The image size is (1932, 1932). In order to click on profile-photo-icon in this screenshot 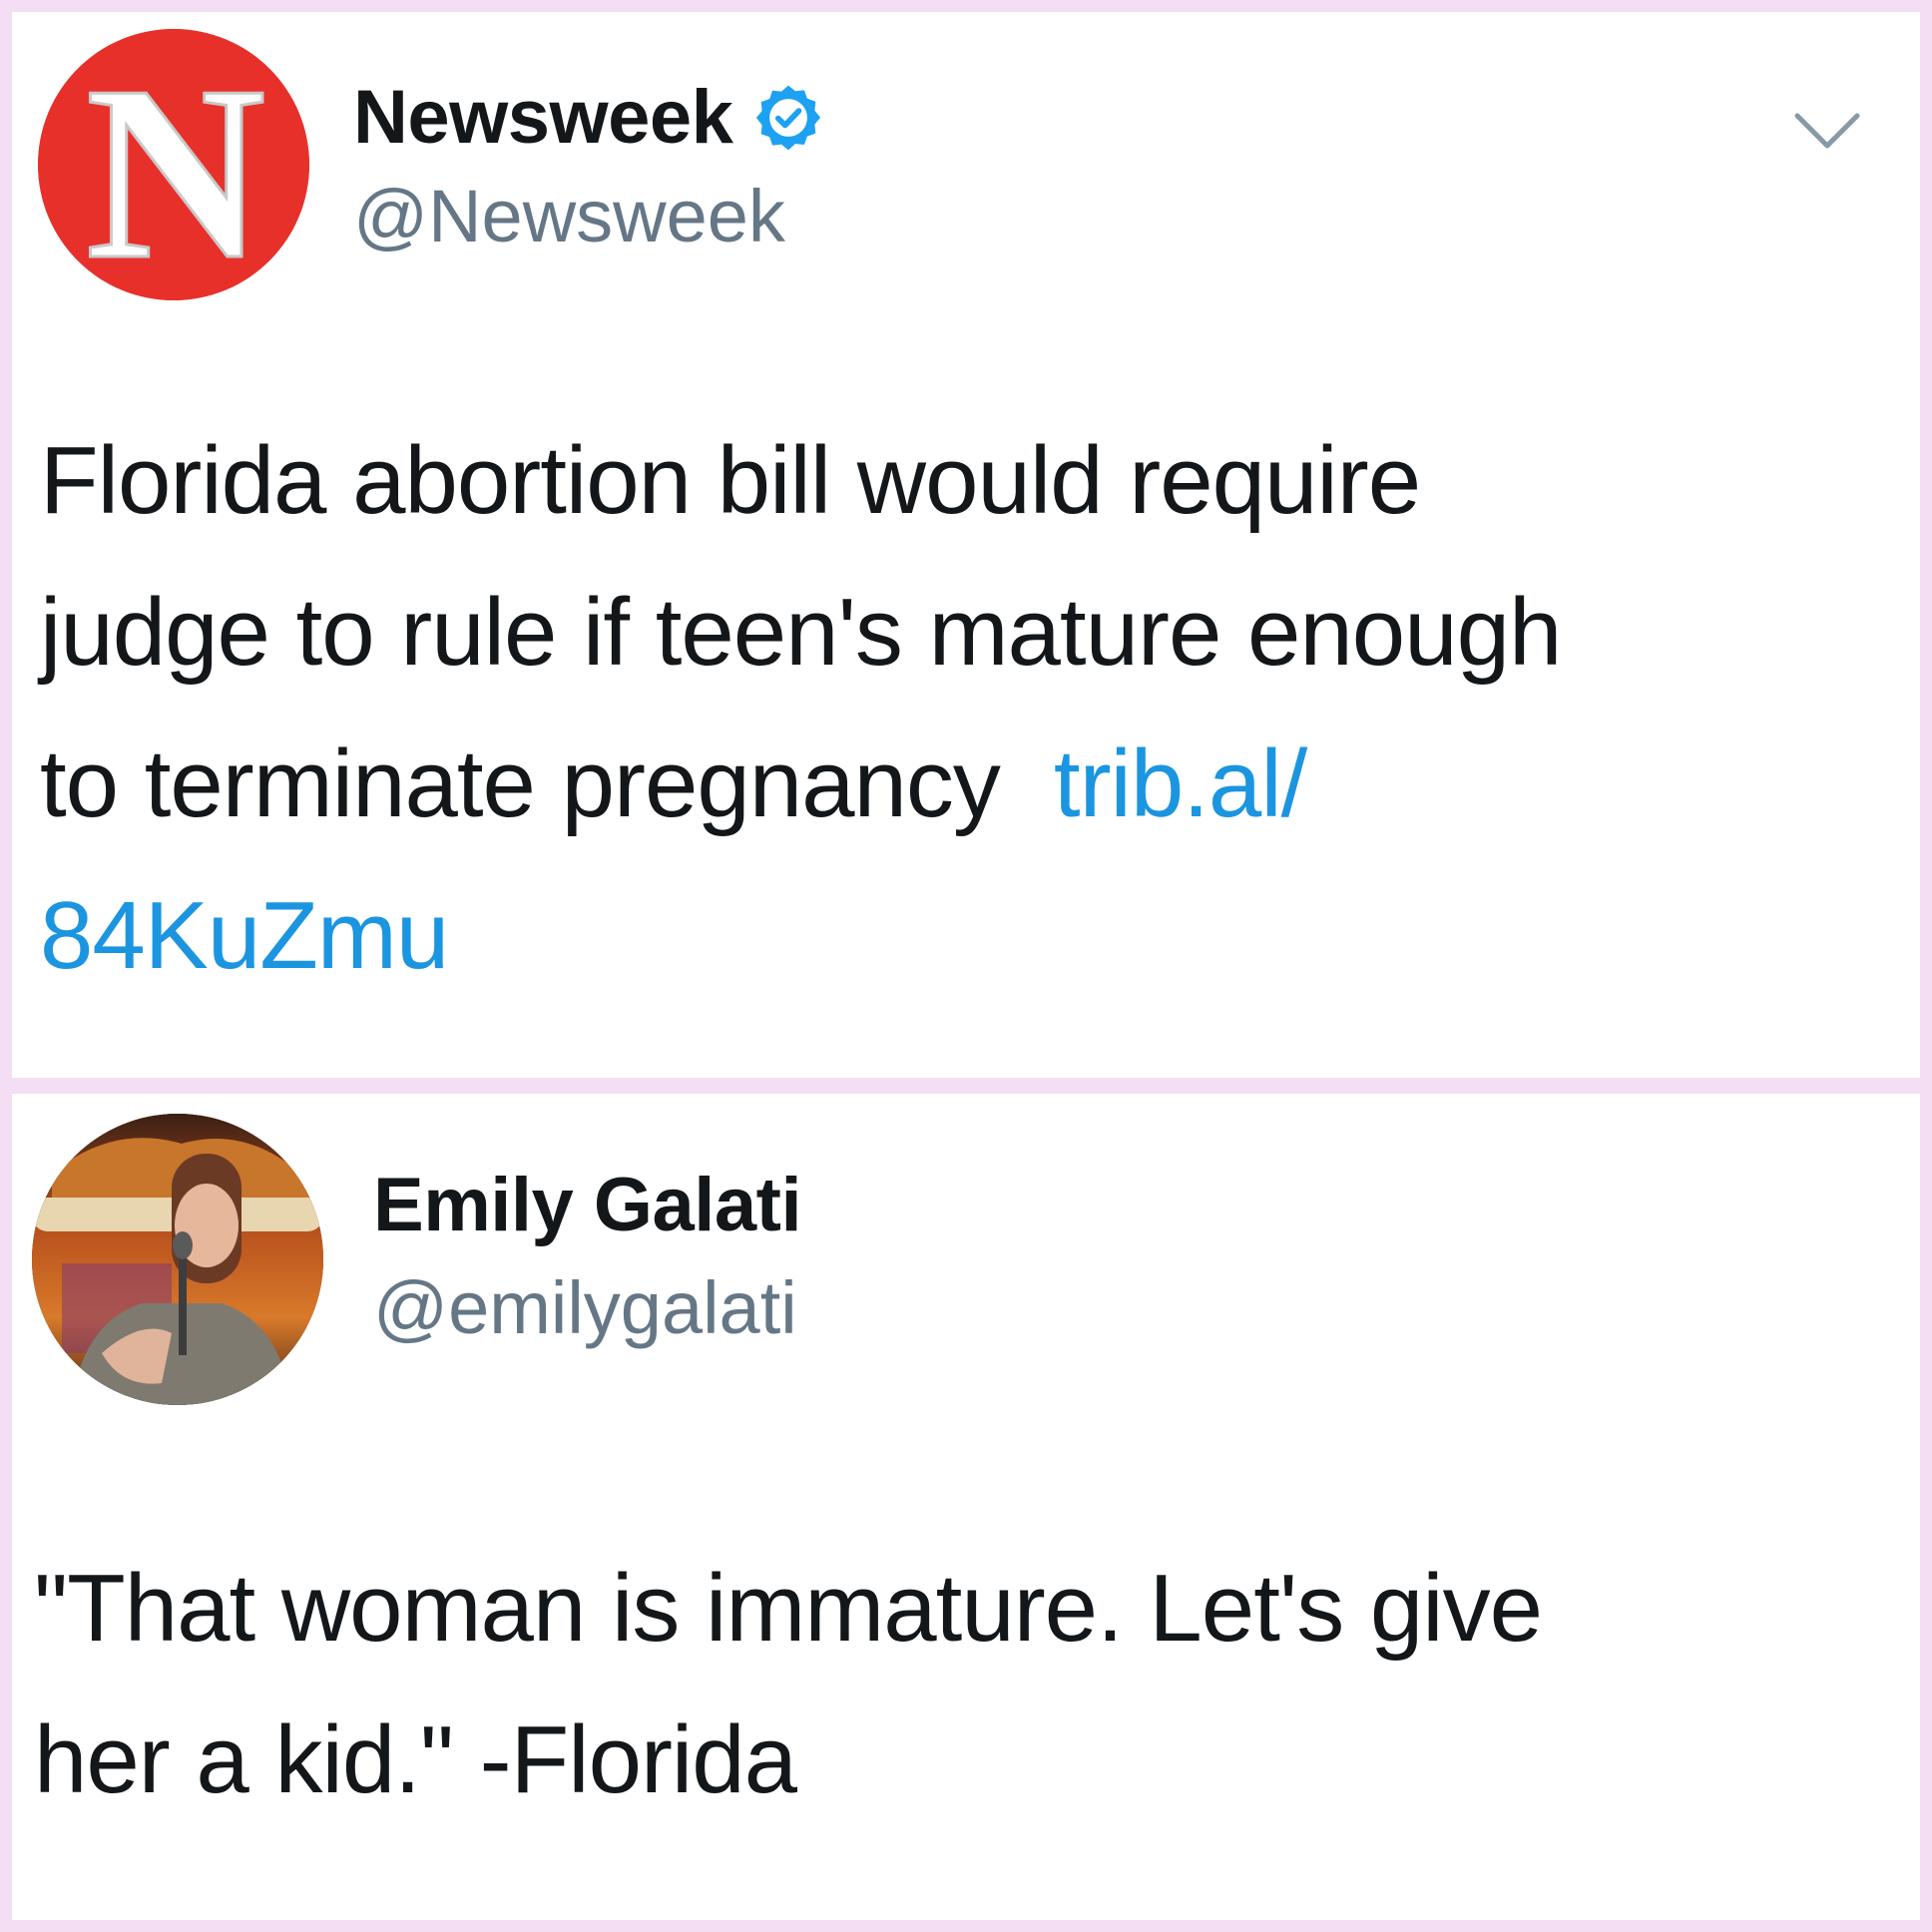, I will do `click(177, 1259)`.